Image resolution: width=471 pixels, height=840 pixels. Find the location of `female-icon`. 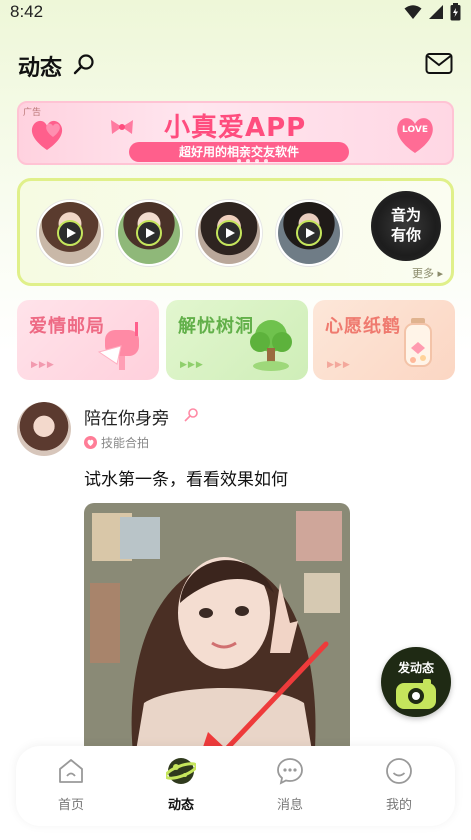

female-icon is located at coordinates (191, 415).